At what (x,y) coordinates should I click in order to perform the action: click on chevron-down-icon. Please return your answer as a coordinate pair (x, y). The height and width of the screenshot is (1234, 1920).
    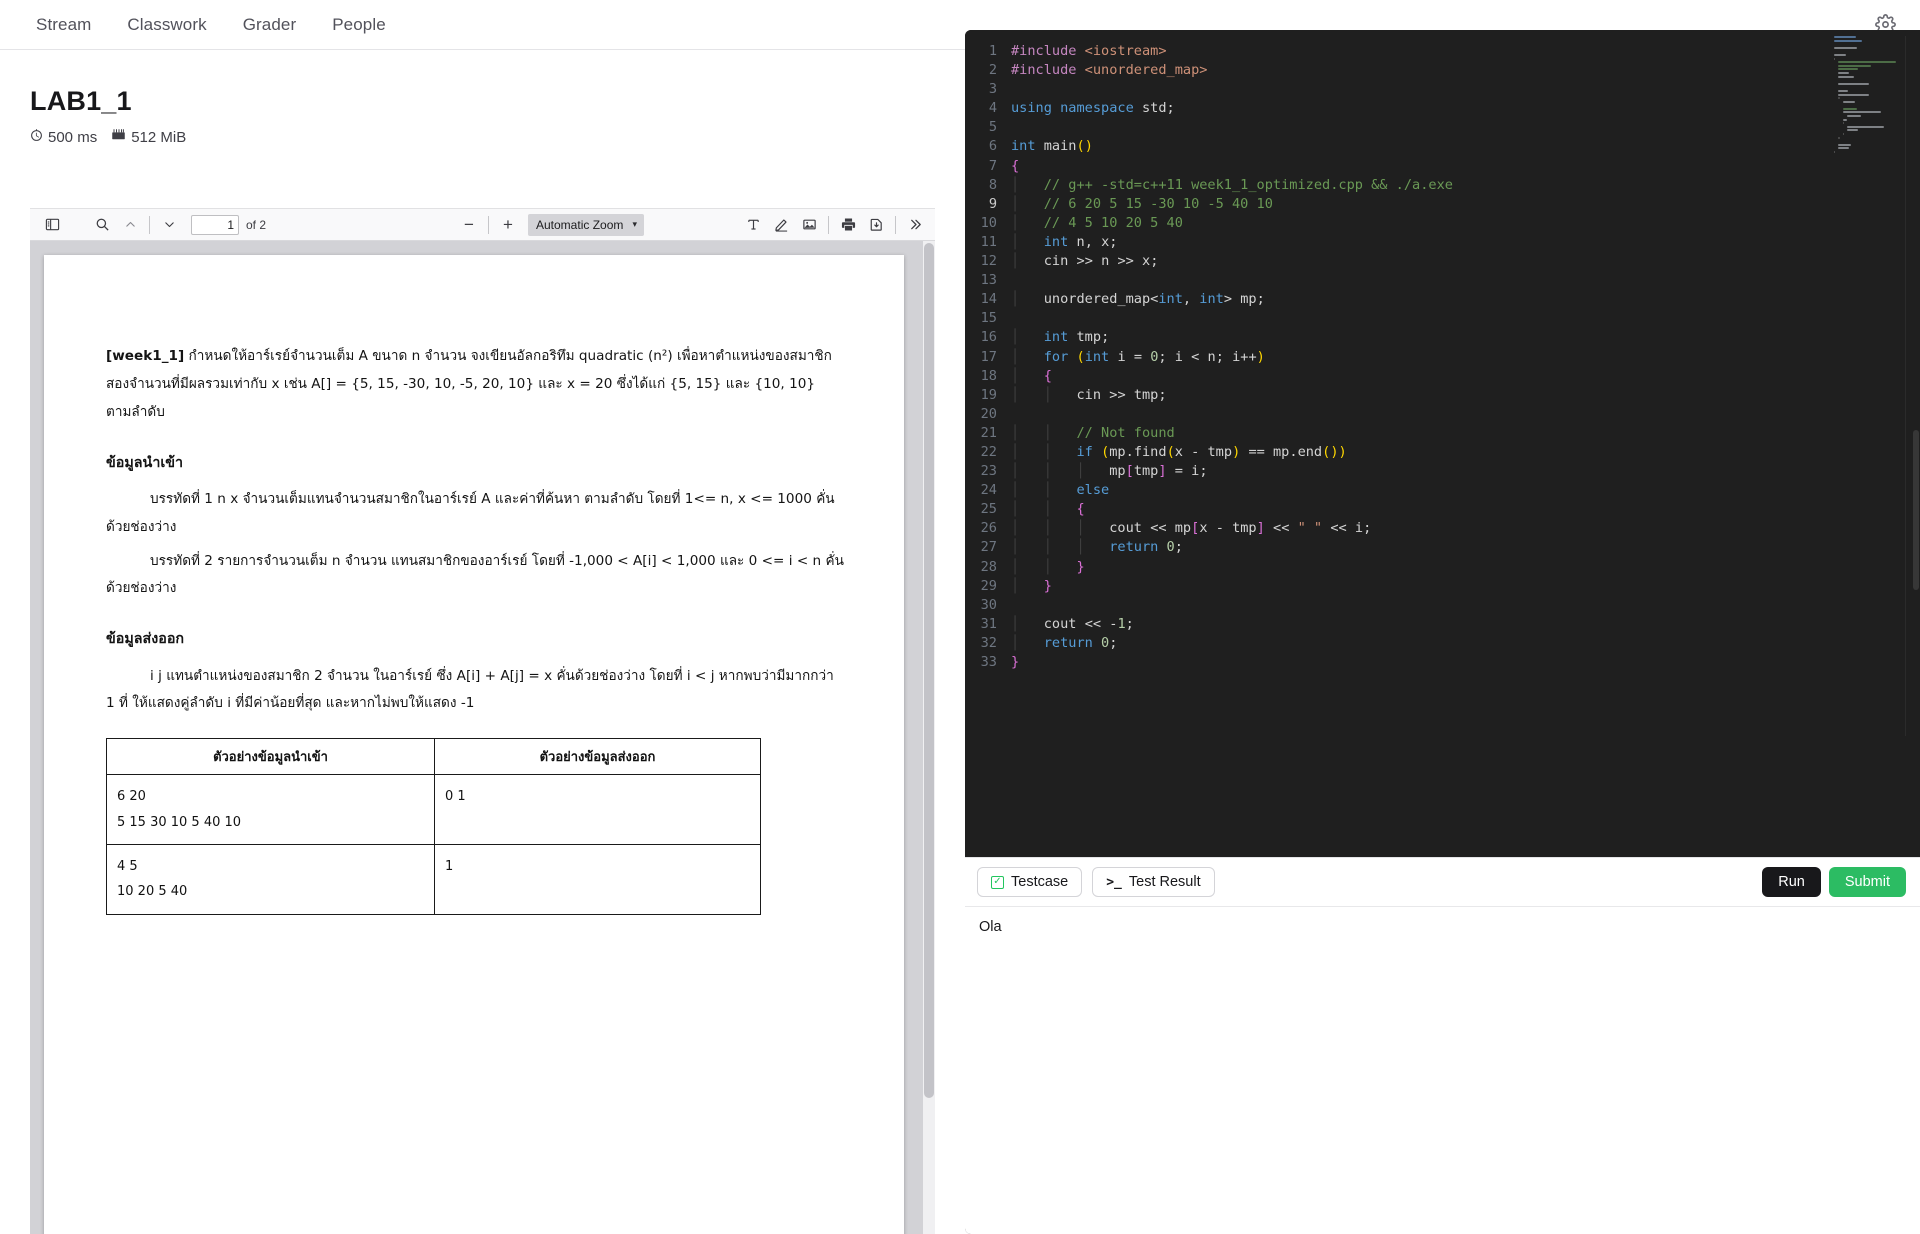
    Looking at the image, I should click on (169, 225).